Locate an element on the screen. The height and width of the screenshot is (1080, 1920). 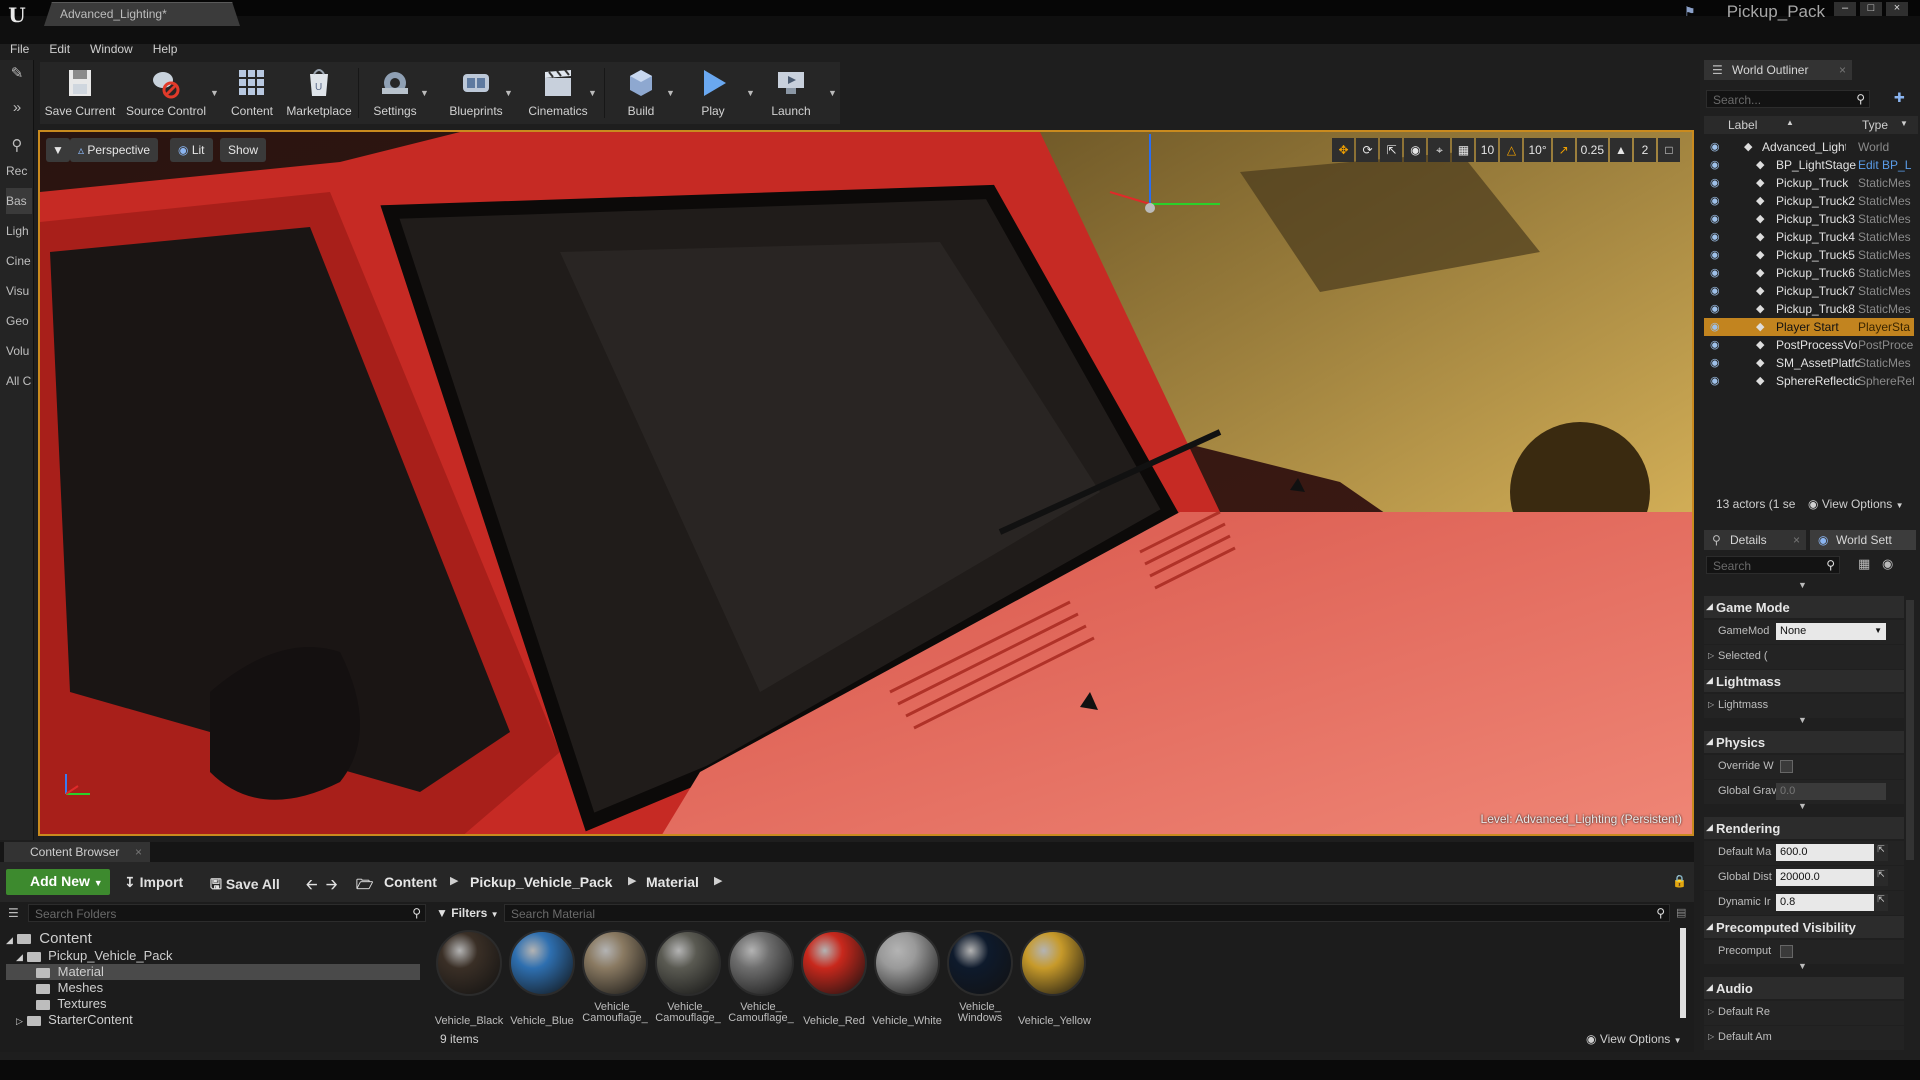
type-column-header: Type is located at coordinates (1875, 125).